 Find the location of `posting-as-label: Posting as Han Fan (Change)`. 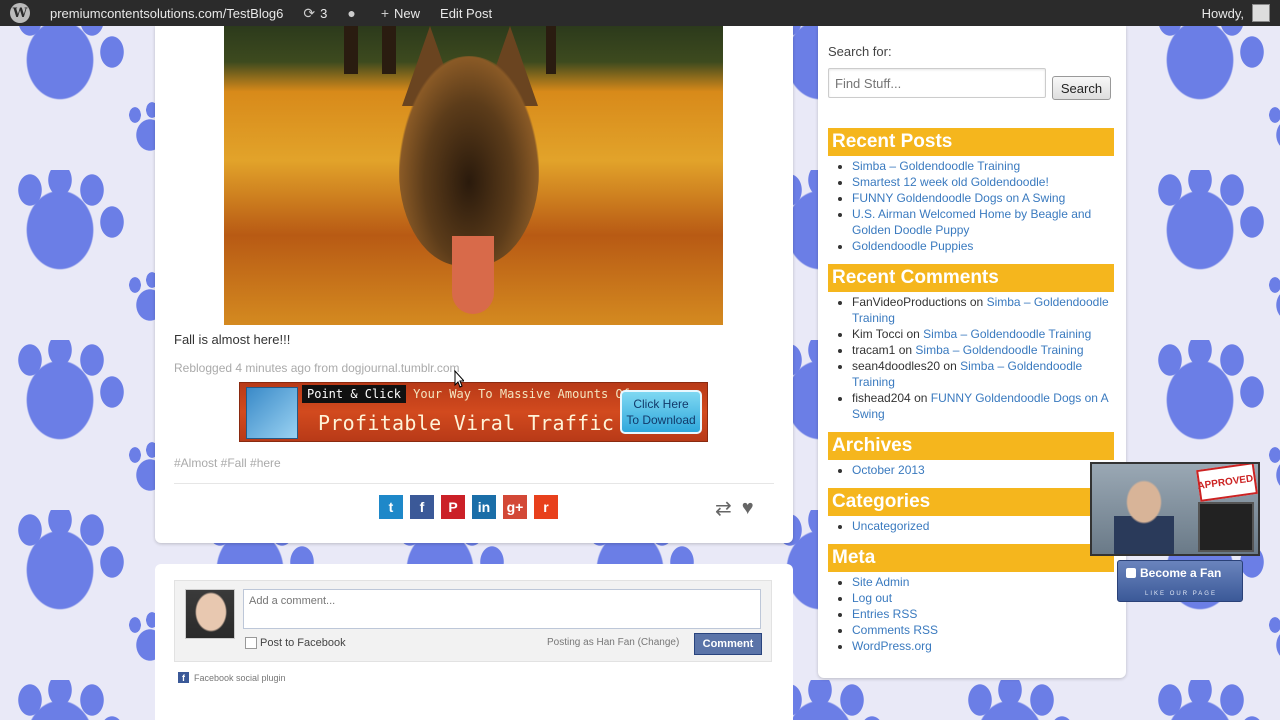

posting-as-label: Posting as Han Fan (Change) is located at coordinates (613, 642).